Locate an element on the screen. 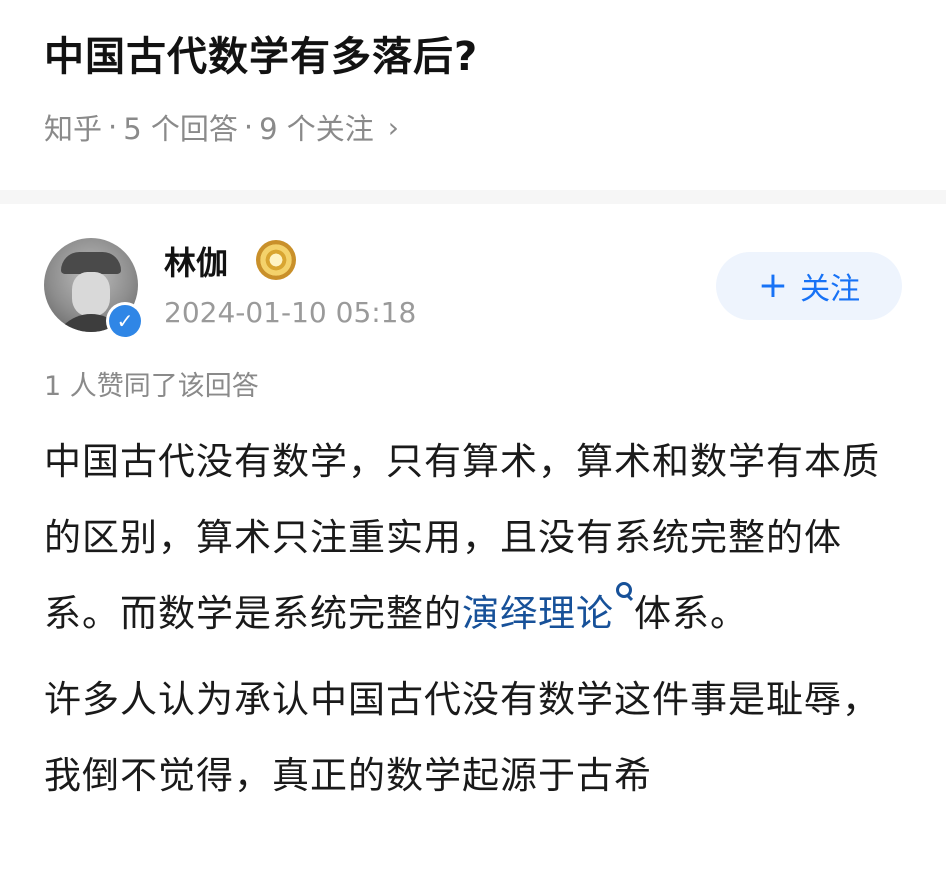  verified-check-icon: ✓ is located at coordinates (125, 321).